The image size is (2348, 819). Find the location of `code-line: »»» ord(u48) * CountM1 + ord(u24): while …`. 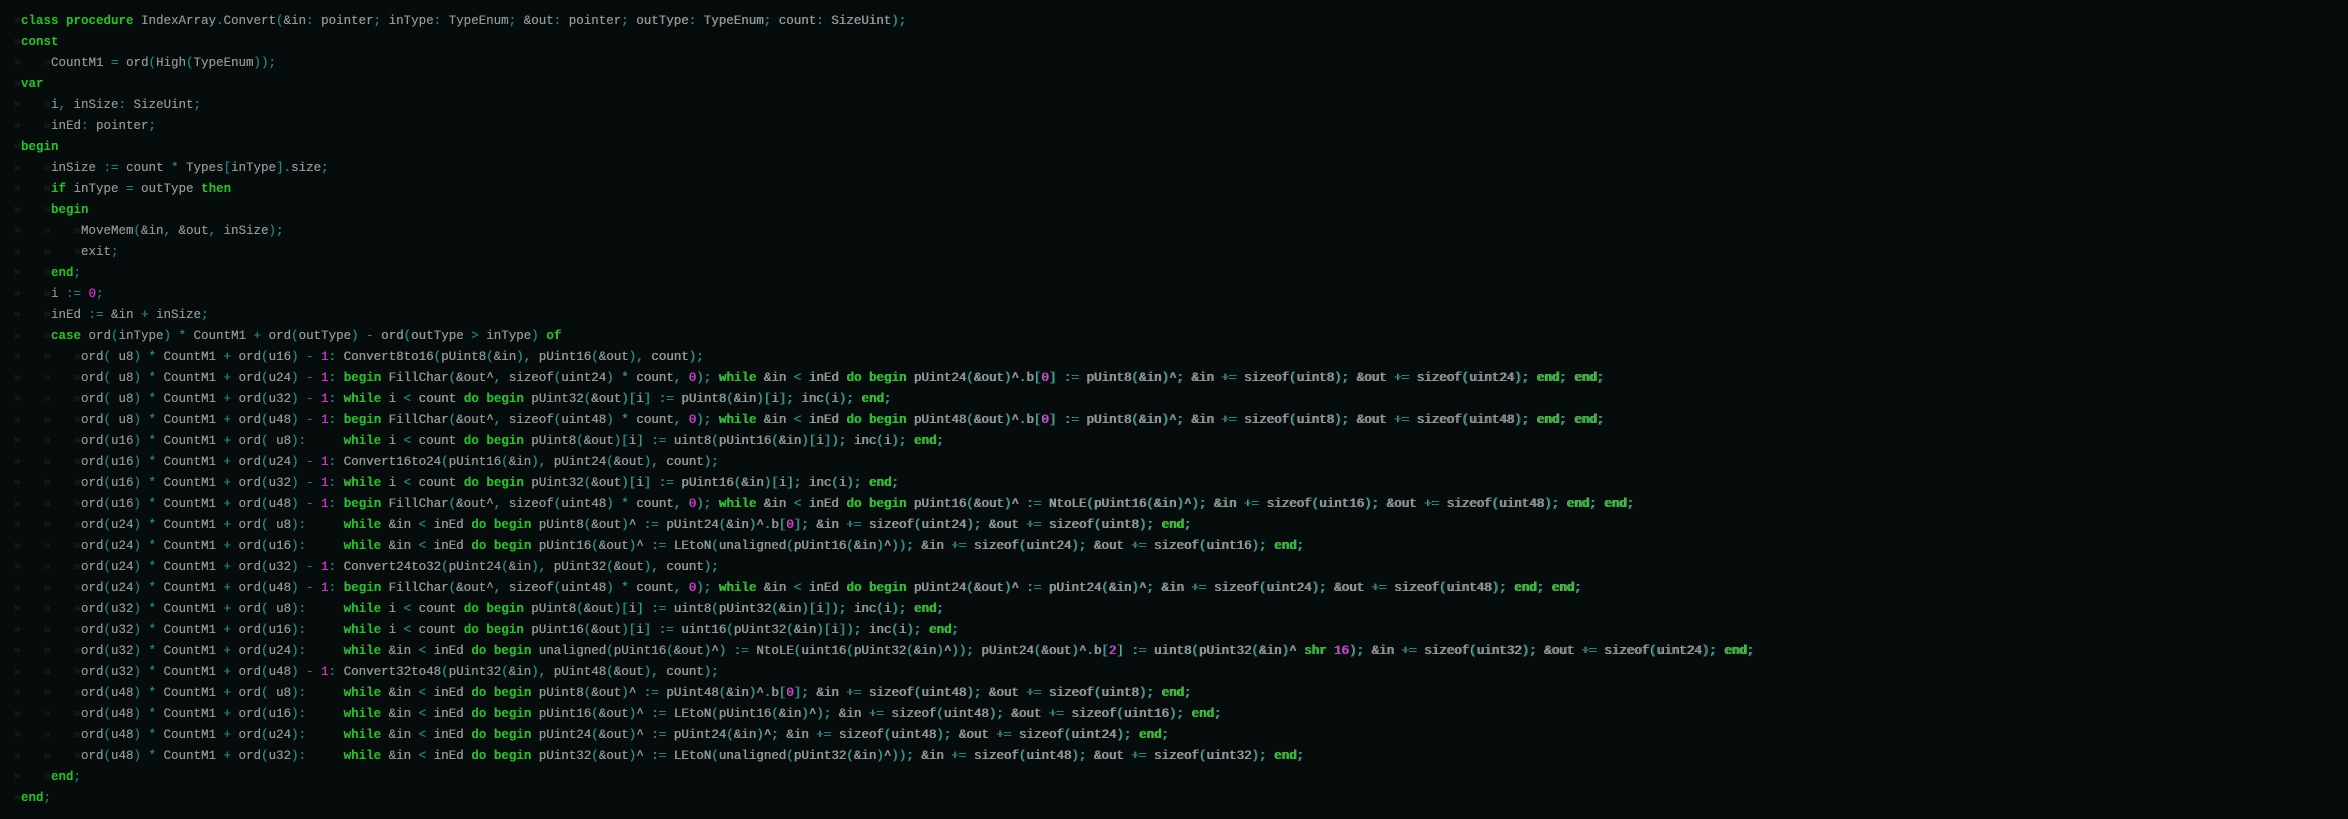

code-line: »»» ord(u48) * CountM1 + ord(u24): while … is located at coordinates (1174, 735).